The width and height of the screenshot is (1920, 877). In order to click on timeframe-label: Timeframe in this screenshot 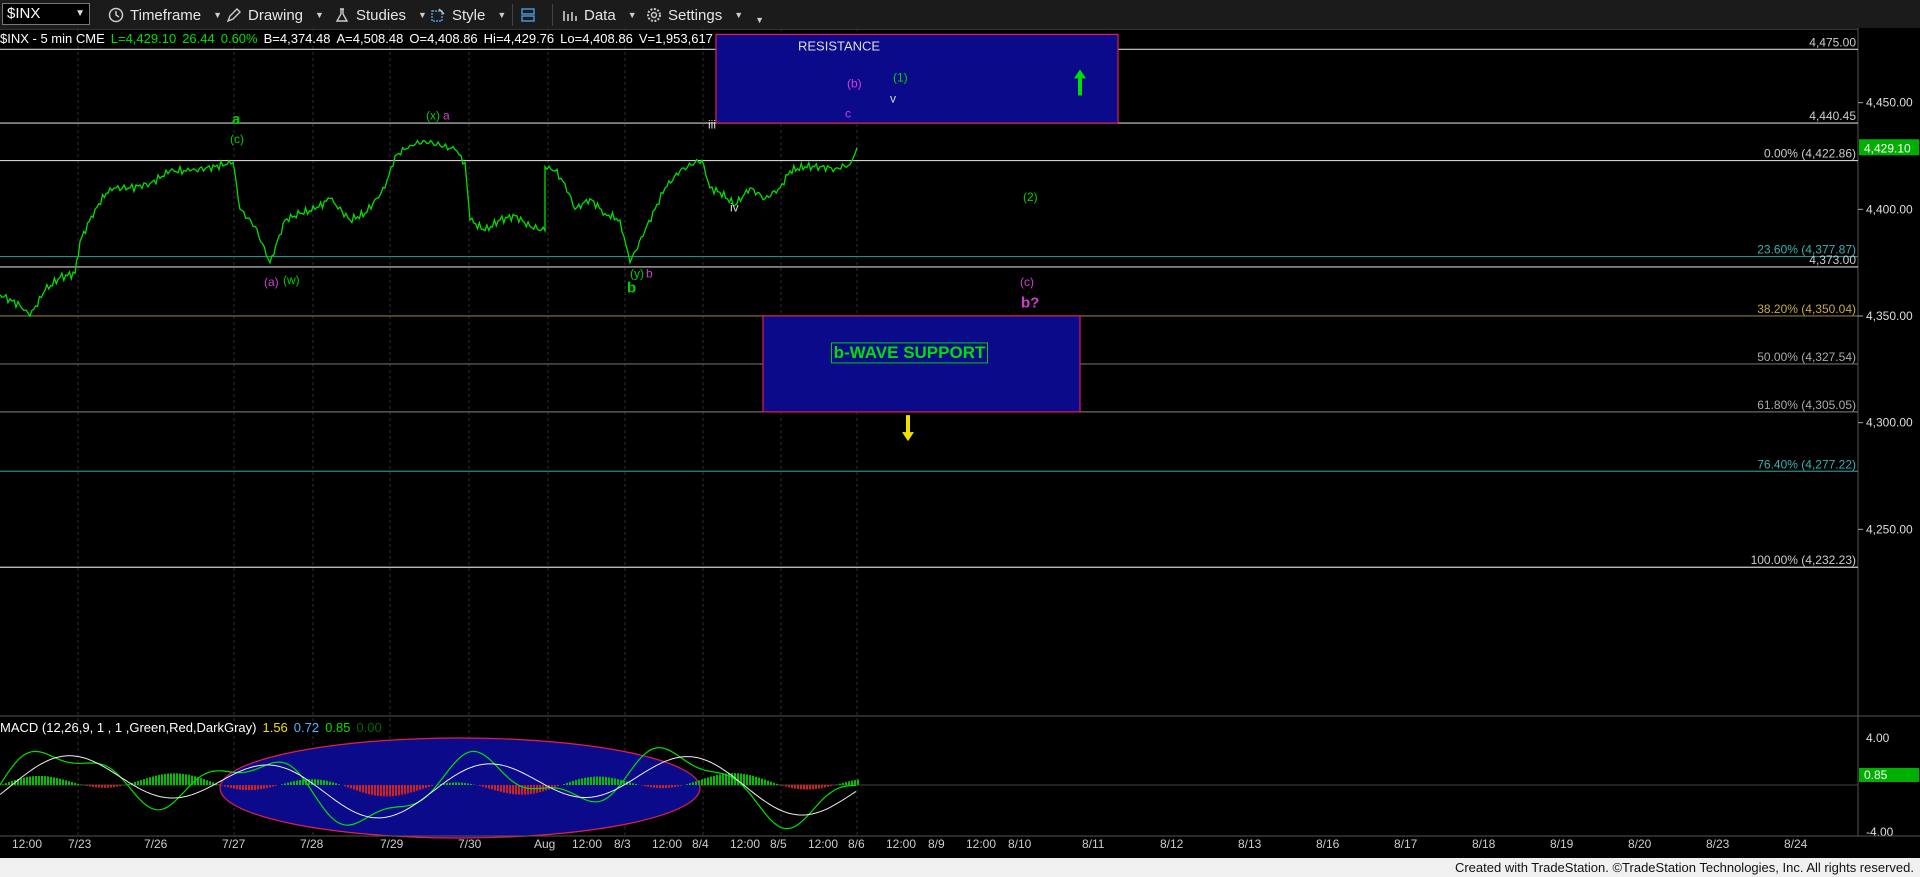, I will do `click(166, 15)`.